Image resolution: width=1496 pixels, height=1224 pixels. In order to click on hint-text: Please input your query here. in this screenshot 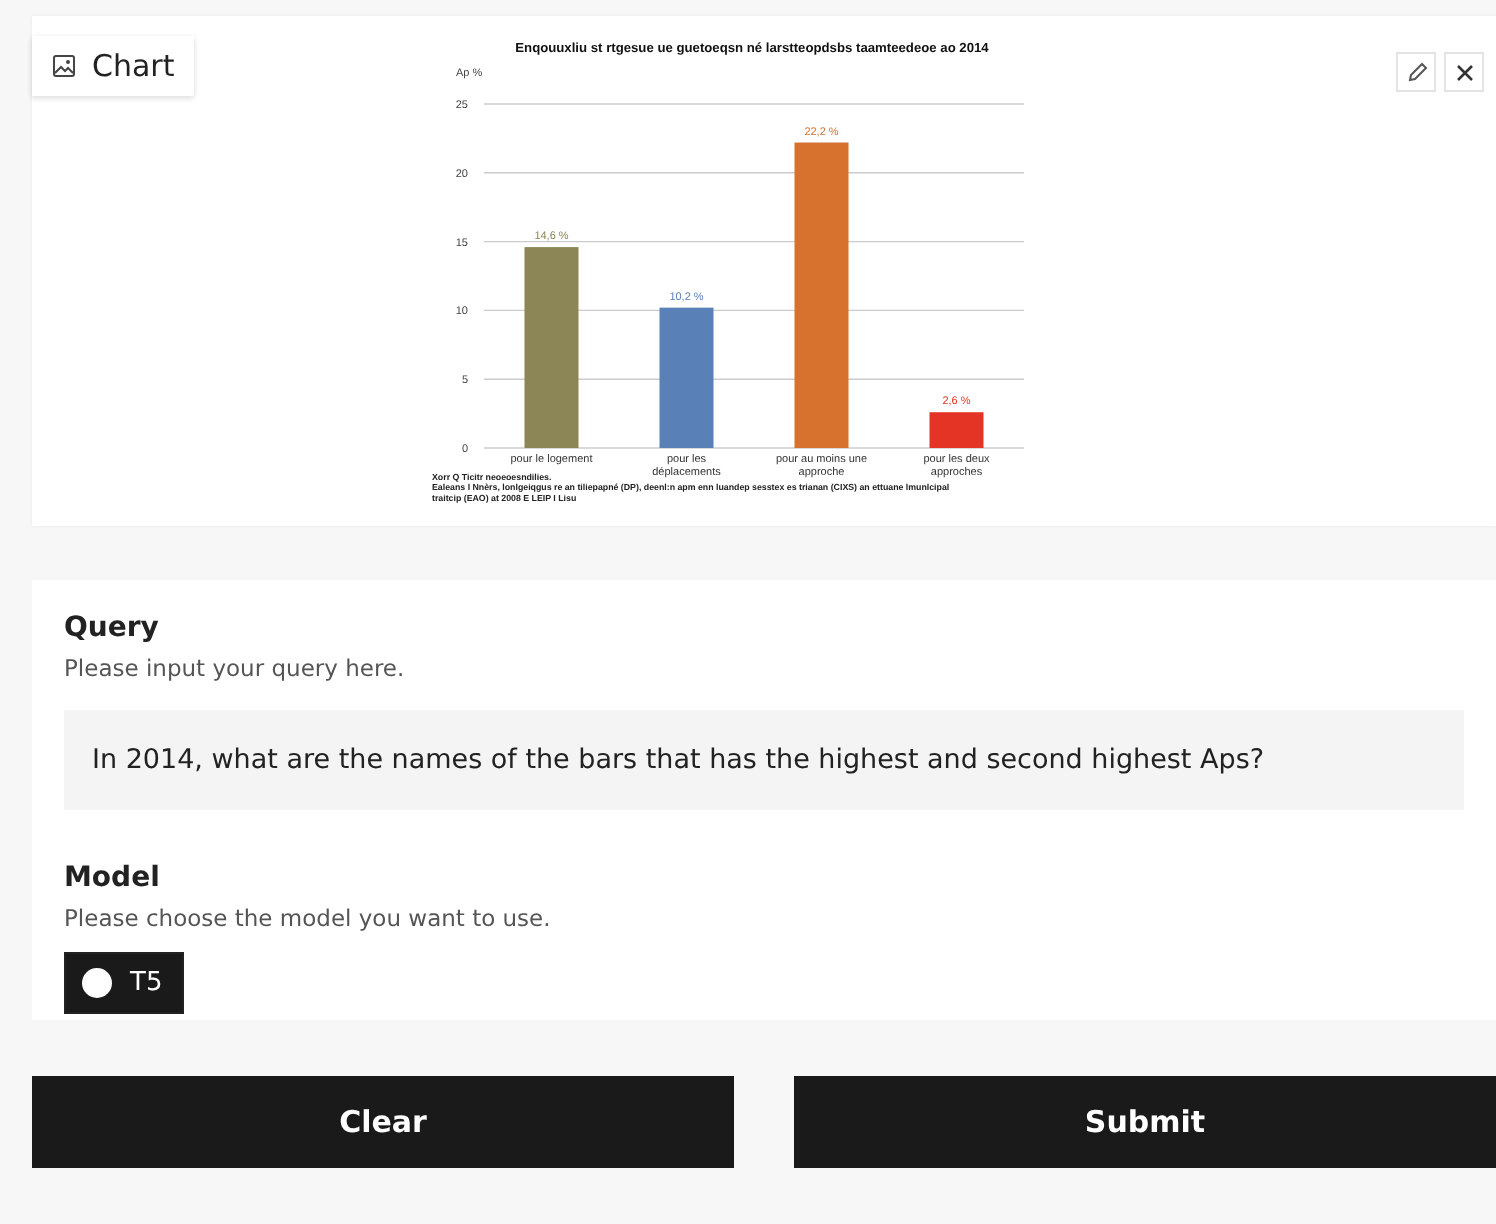, I will do `click(235, 668)`.